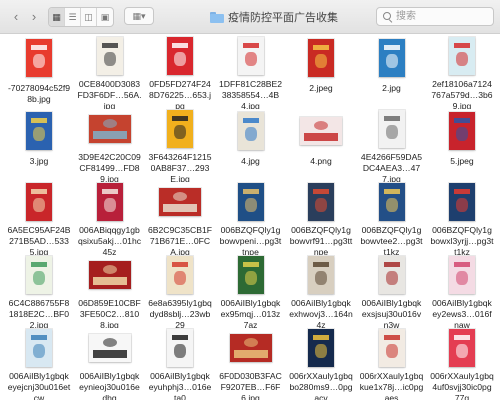  Describe the element at coordinates (321, 364) in the screenshot. I see `file-item: 006rXXauly1gbqbo280ms9…0pgacv` at that location.